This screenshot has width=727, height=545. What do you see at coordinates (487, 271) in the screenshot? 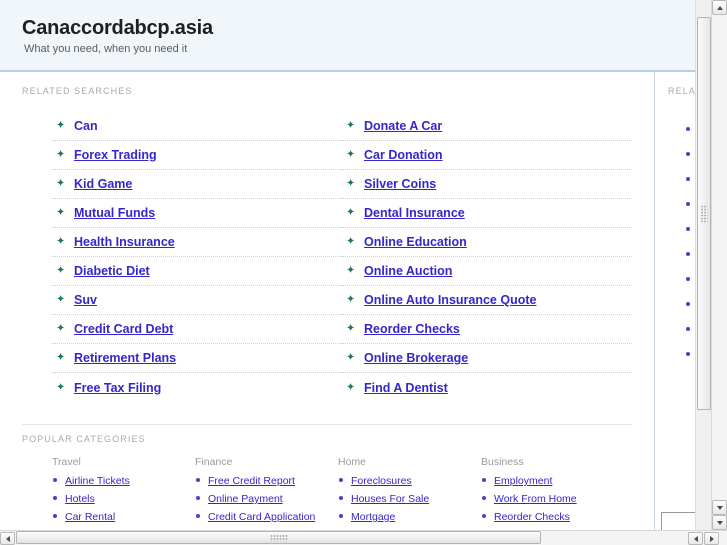
I see `related-search-item: ✦ Online Auction` at bounding box center [487, 271].